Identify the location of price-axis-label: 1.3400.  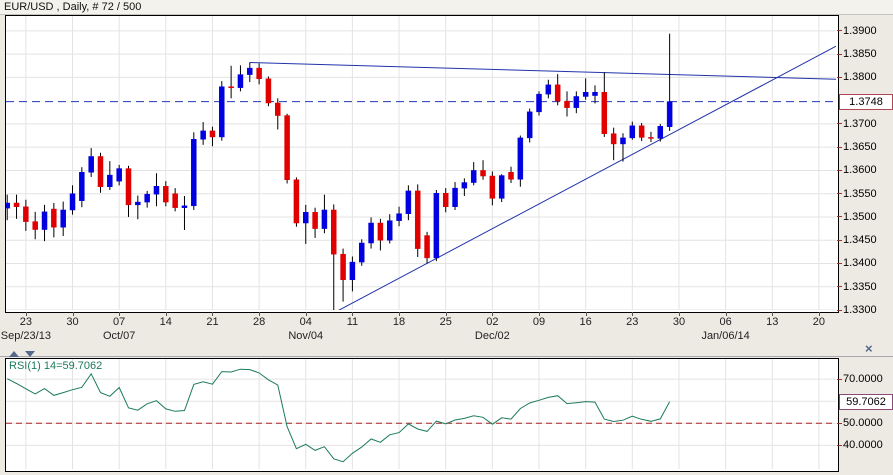
(860, 263).